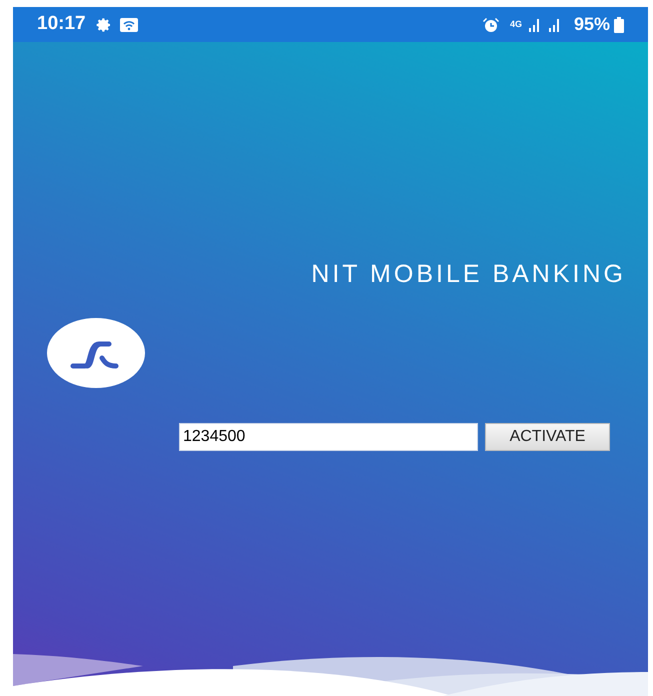  Describe the element at coordinates (619, 24) in the screenshot. I see `battery-icon` at that location.